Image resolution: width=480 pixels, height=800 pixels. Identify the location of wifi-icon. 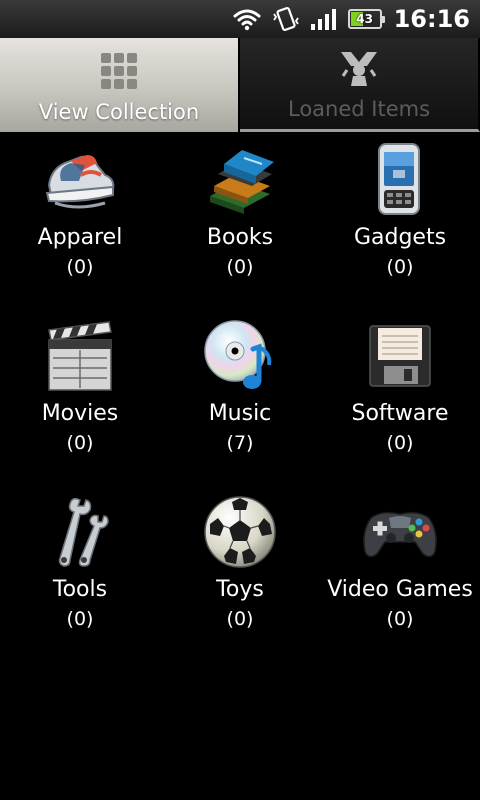
(247, 19).